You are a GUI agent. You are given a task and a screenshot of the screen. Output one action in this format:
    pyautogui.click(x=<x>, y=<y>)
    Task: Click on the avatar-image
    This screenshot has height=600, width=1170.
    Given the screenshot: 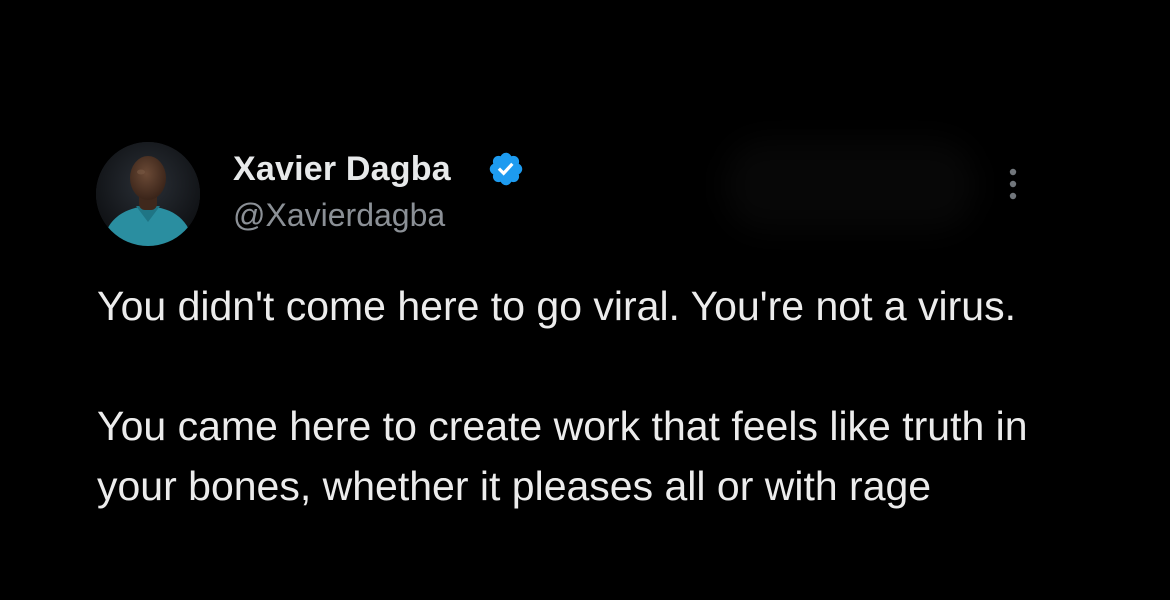 What is the action you would take?
    pyautogui.click(x=148, y=194)
    